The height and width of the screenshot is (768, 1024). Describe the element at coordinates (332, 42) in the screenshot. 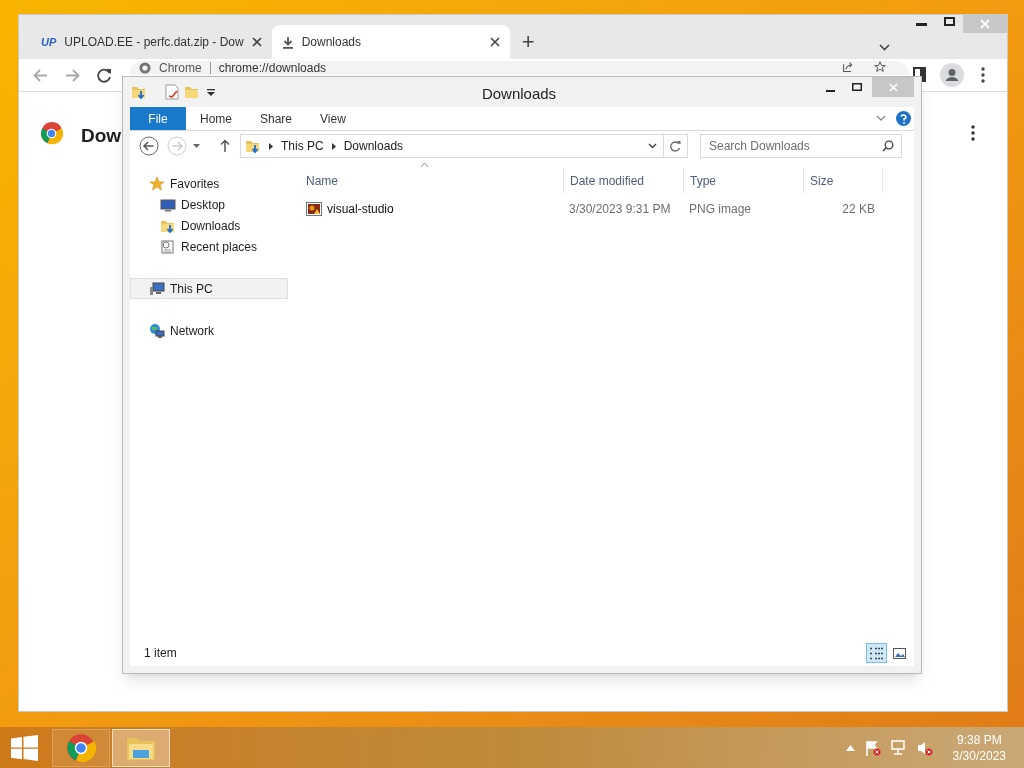

I see `tab-title: Downloads` at that location.